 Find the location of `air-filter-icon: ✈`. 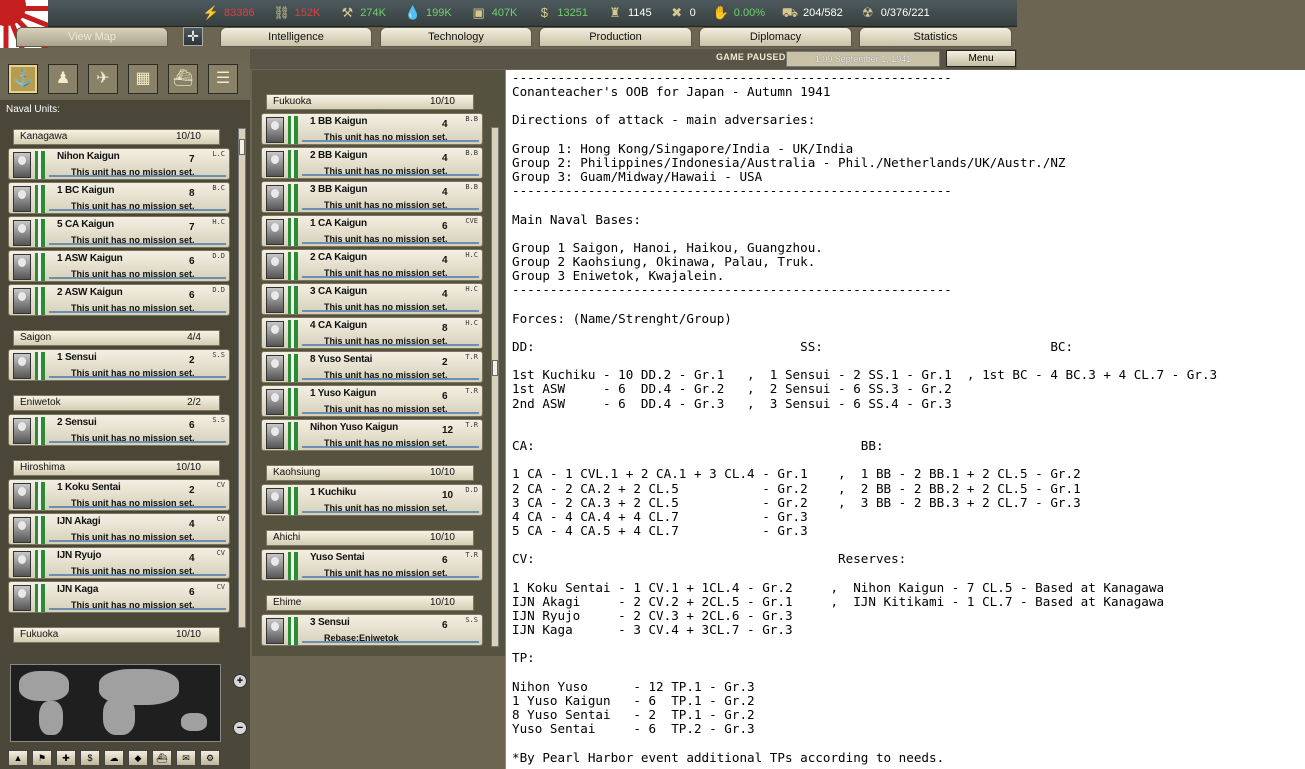

air-filter-icon: ✈ is located at coordinates (103, 79).